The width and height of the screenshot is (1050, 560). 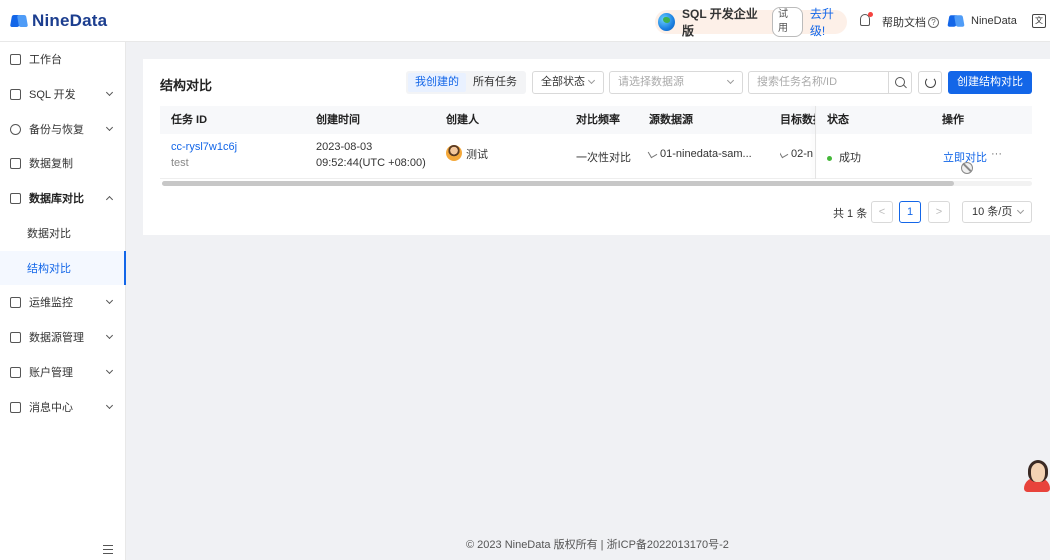 I want to click on help-docs-label: 帮助文档, so click(x=904, y=23).